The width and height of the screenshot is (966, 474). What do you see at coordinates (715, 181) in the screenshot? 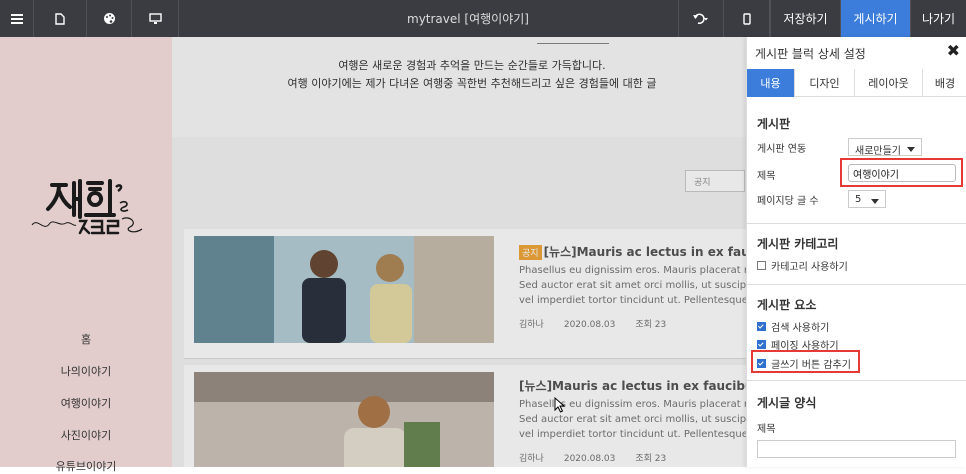
I see `sort-dropdown: 공지` at bounding box center [715, 181].